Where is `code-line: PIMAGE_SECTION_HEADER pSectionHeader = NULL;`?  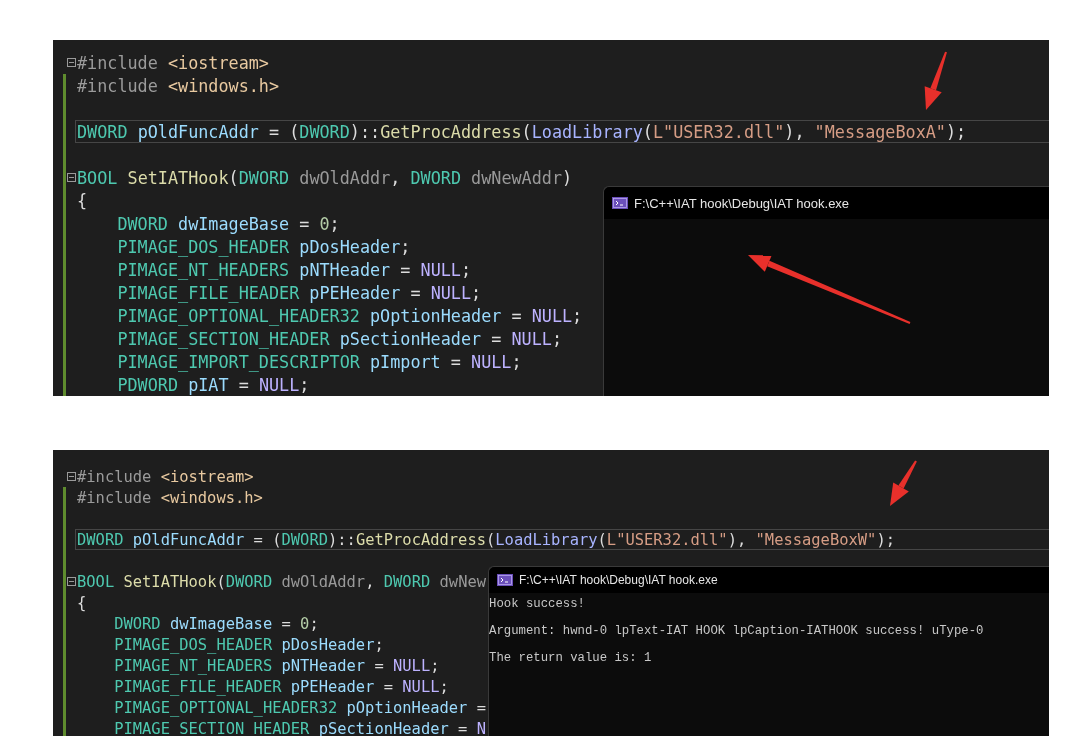 code-line: PIMAGE_SECTION_HEADER pSectionHeader = NULL; is located at coordinates (339, 338).